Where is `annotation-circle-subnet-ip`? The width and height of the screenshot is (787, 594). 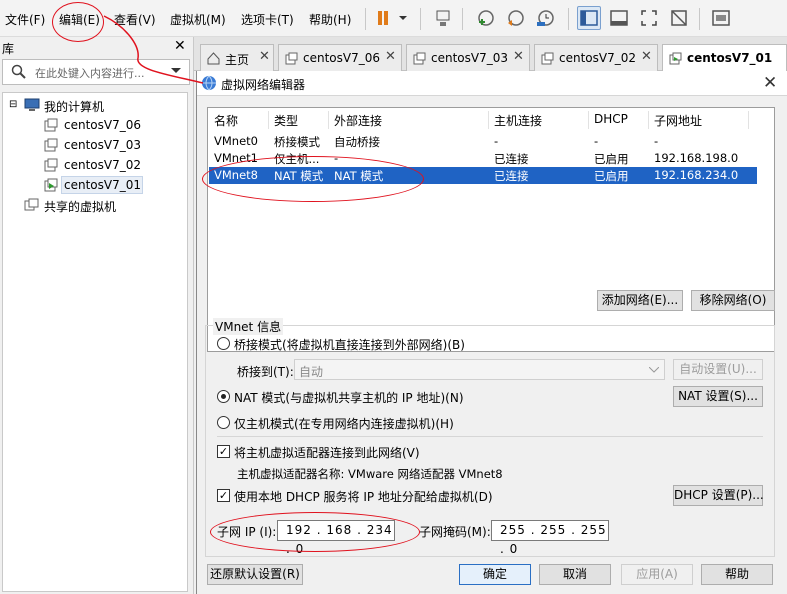 annotation-circle-subnet-ip is located at coordinates (315, 532).